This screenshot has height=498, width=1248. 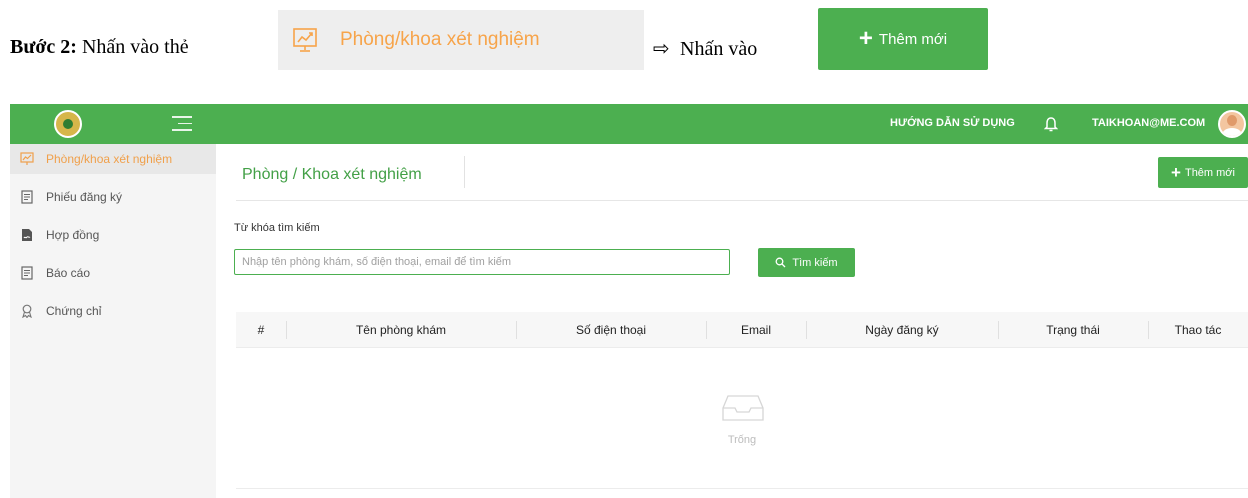 What do you see at coordinates (182, 124) in the screenshot?
I see `menu-toggle-icon` at bounding box center [182, 124].